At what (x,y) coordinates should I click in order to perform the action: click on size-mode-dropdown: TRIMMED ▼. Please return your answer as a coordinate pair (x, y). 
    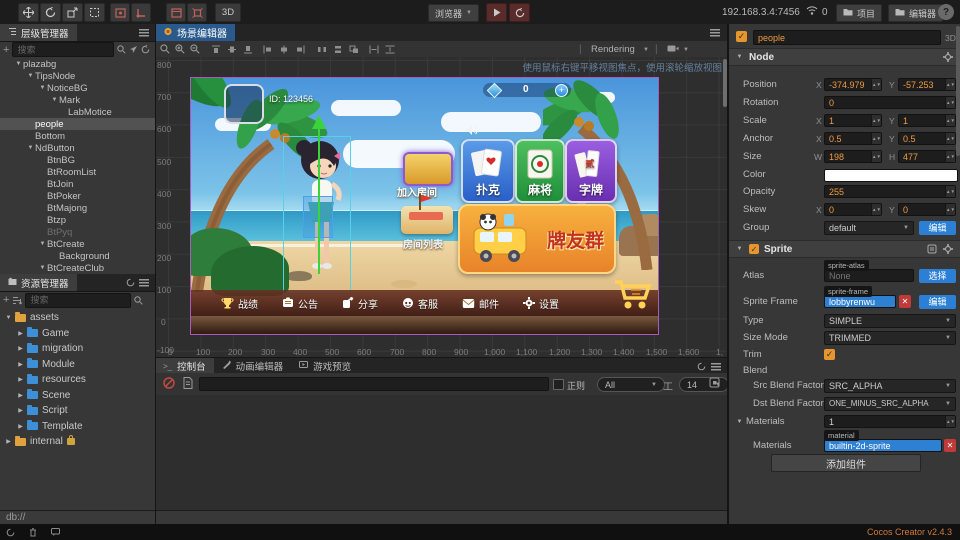
    Looking at the image, I should click on (890, 337).